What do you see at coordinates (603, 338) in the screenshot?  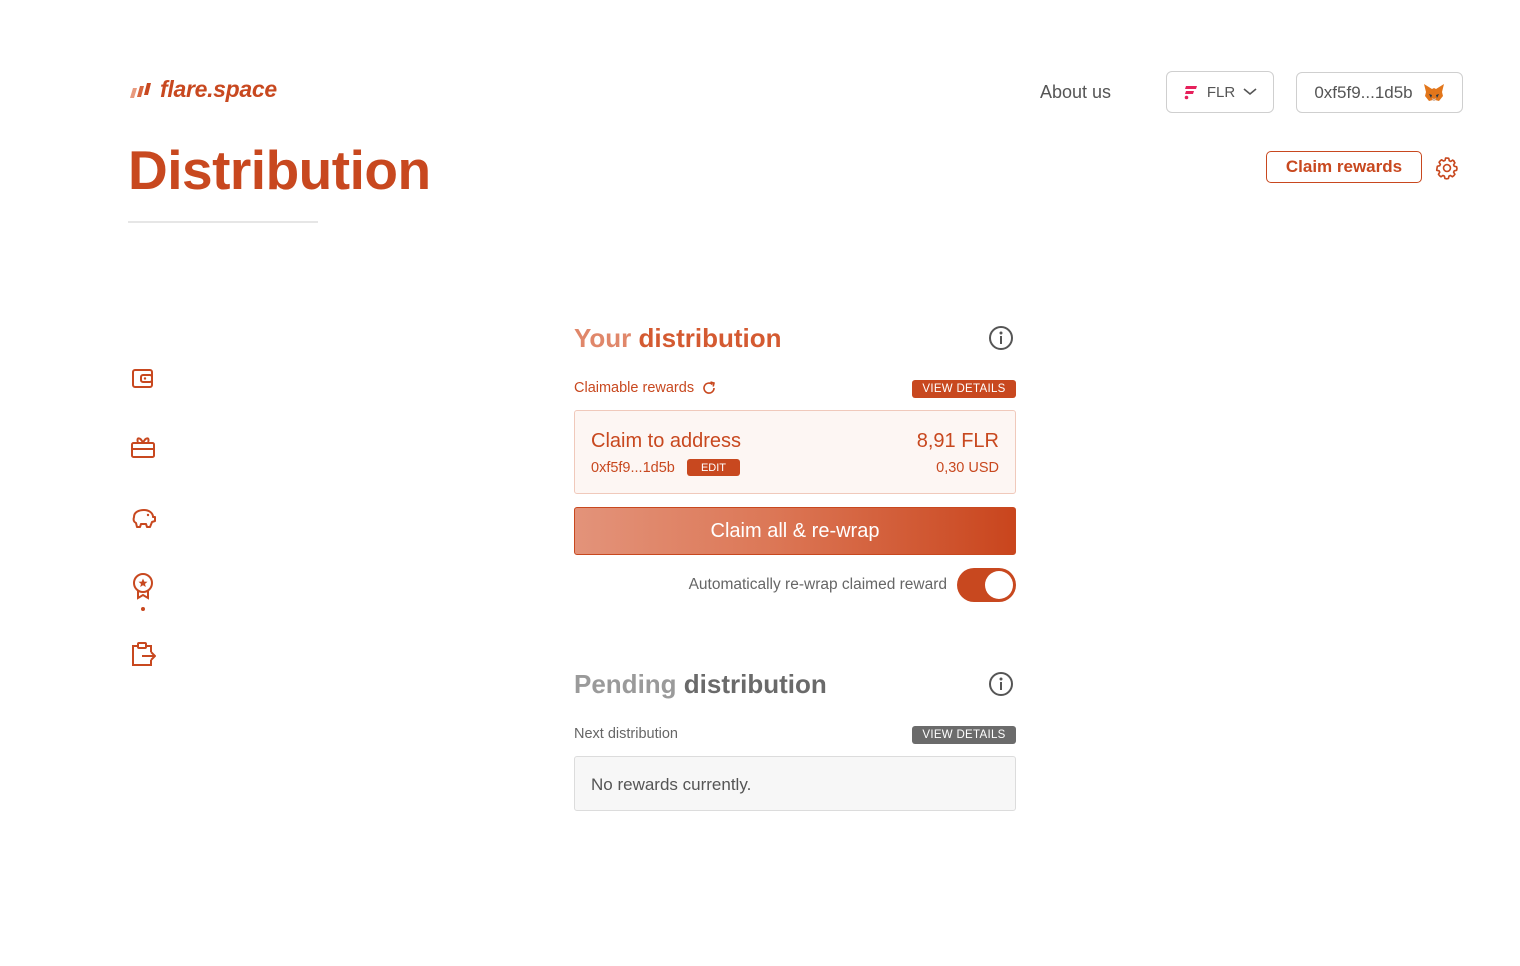 I see `your-distribution-title-light: Your` at bounding box center [603, 338].